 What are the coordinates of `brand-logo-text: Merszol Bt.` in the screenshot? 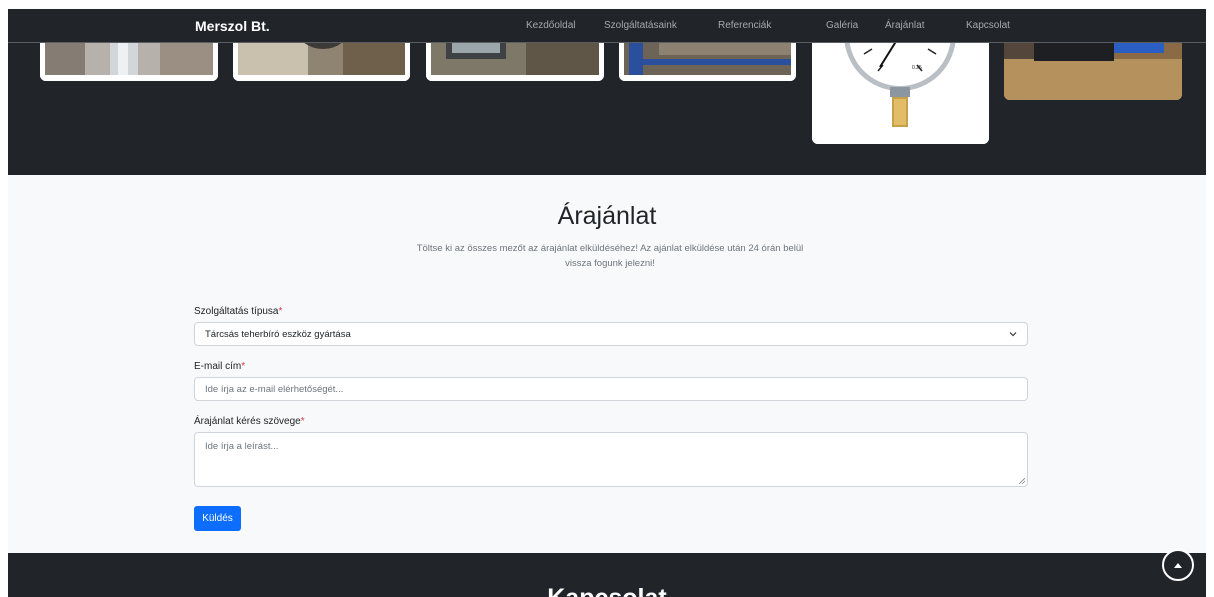 It's located at (232, 26).